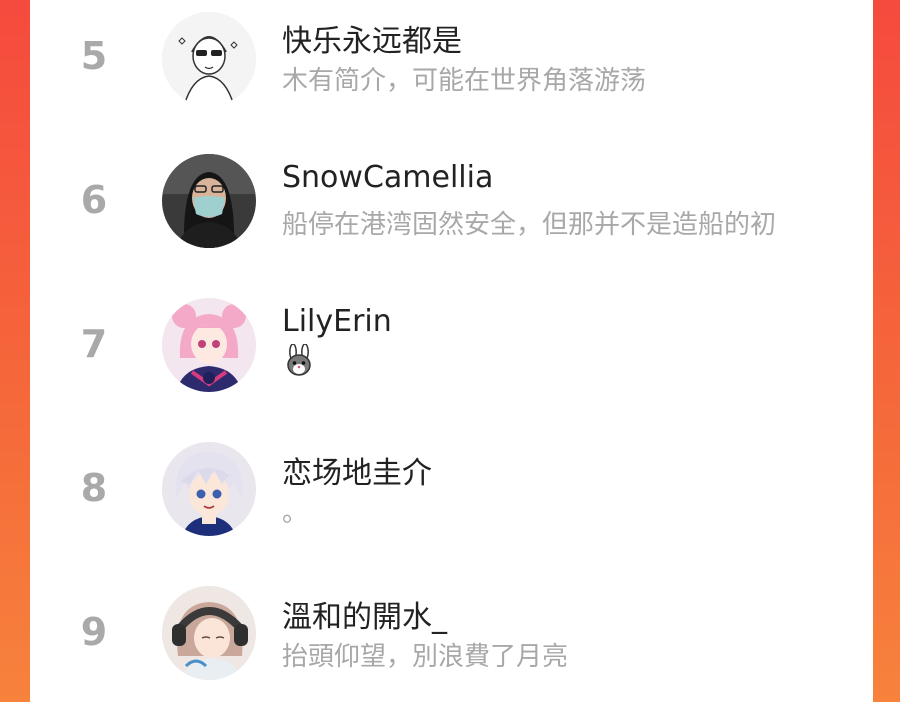  Describe the element at coordinates (464, 81) in the screenshot. I see `user-bio: 木有简介，可能在世界角落游荡` at that location.